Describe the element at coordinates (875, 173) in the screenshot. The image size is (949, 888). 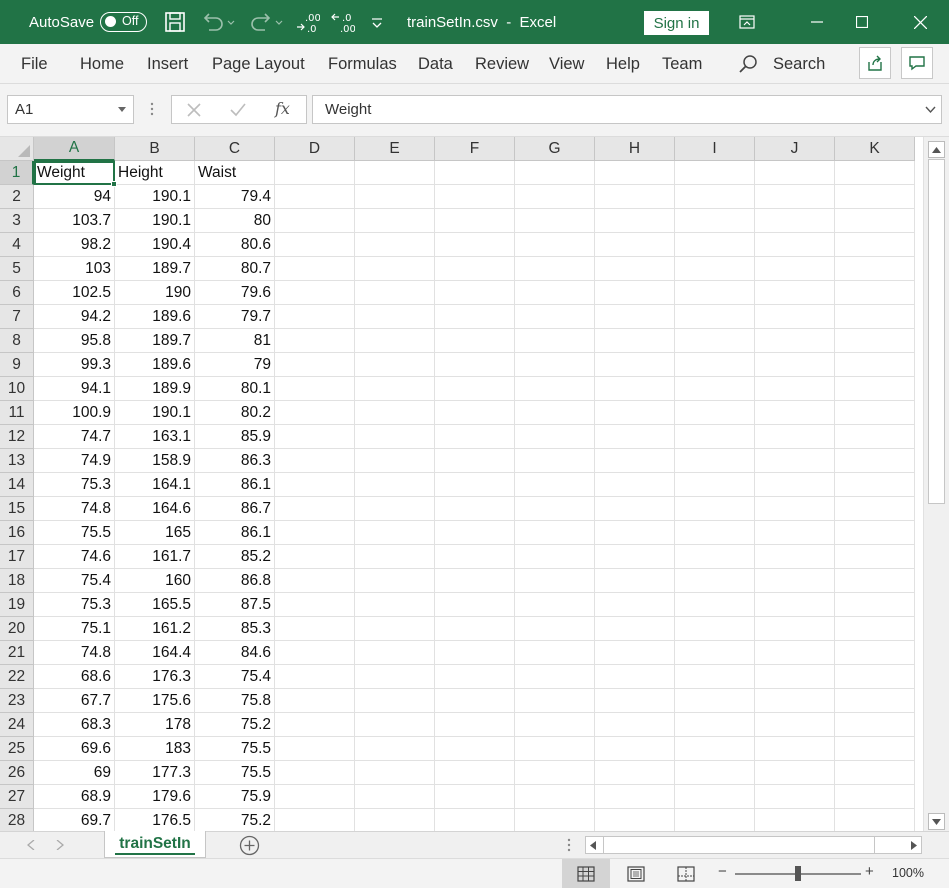
I see `cell-k1` at that location.